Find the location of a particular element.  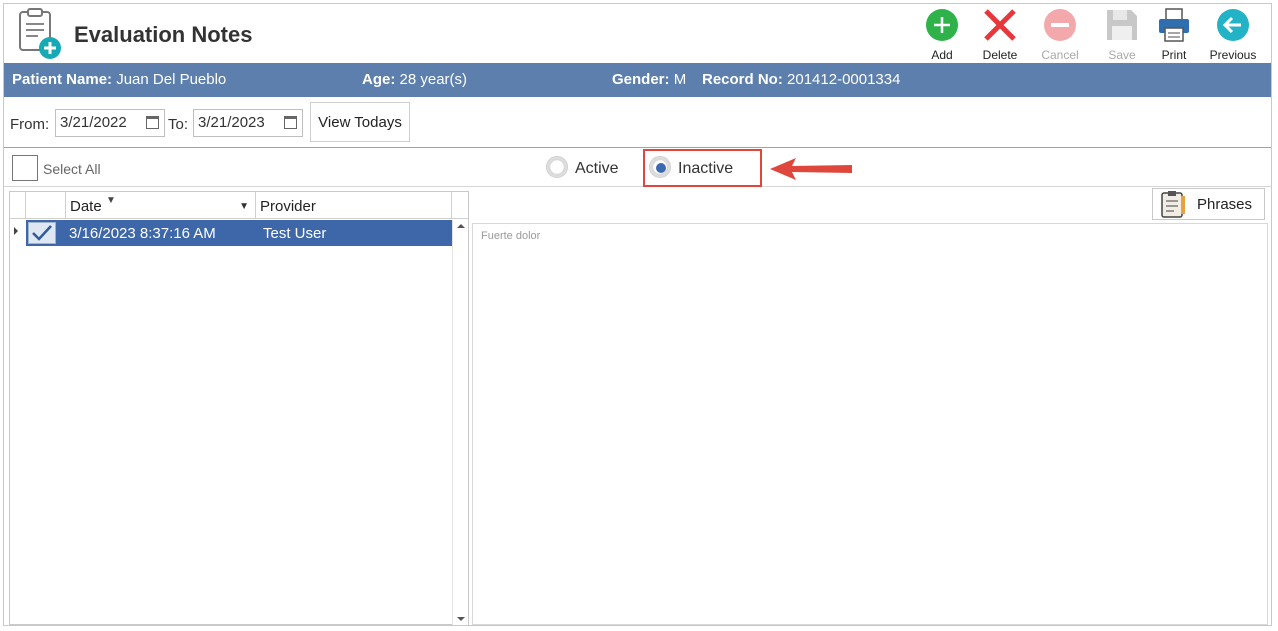

column-header-date: Date ▼ ▼ is located at coordinates (161, 205).